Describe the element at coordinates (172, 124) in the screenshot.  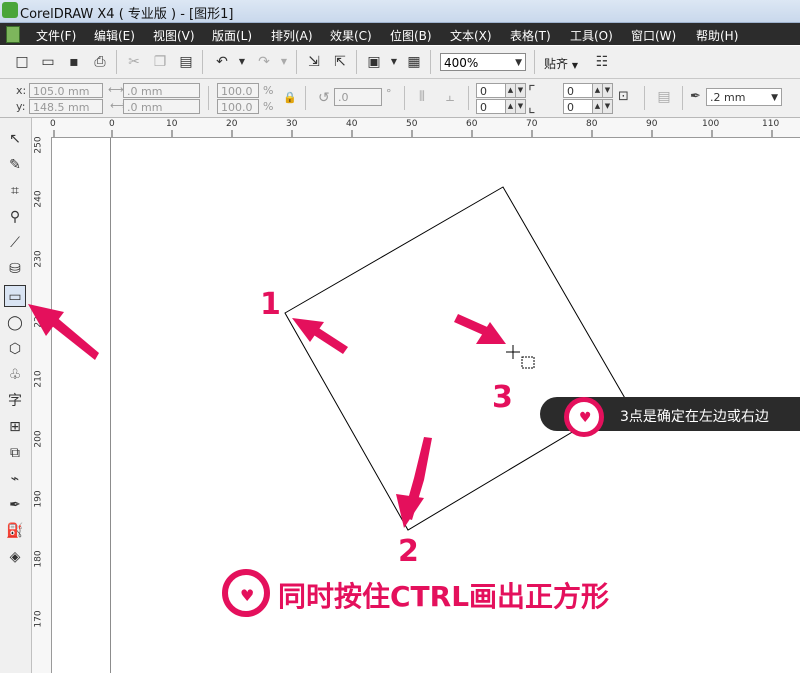
I see `ruler-h-label: 10` at that location.